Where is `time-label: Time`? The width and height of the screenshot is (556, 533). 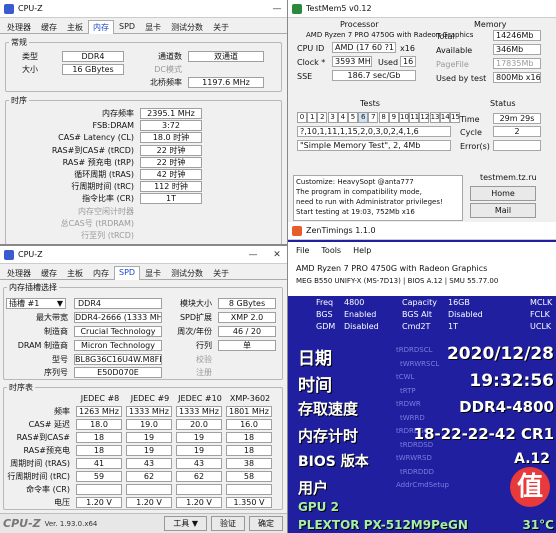
time-label: Time is located at coordinates (470, 119).